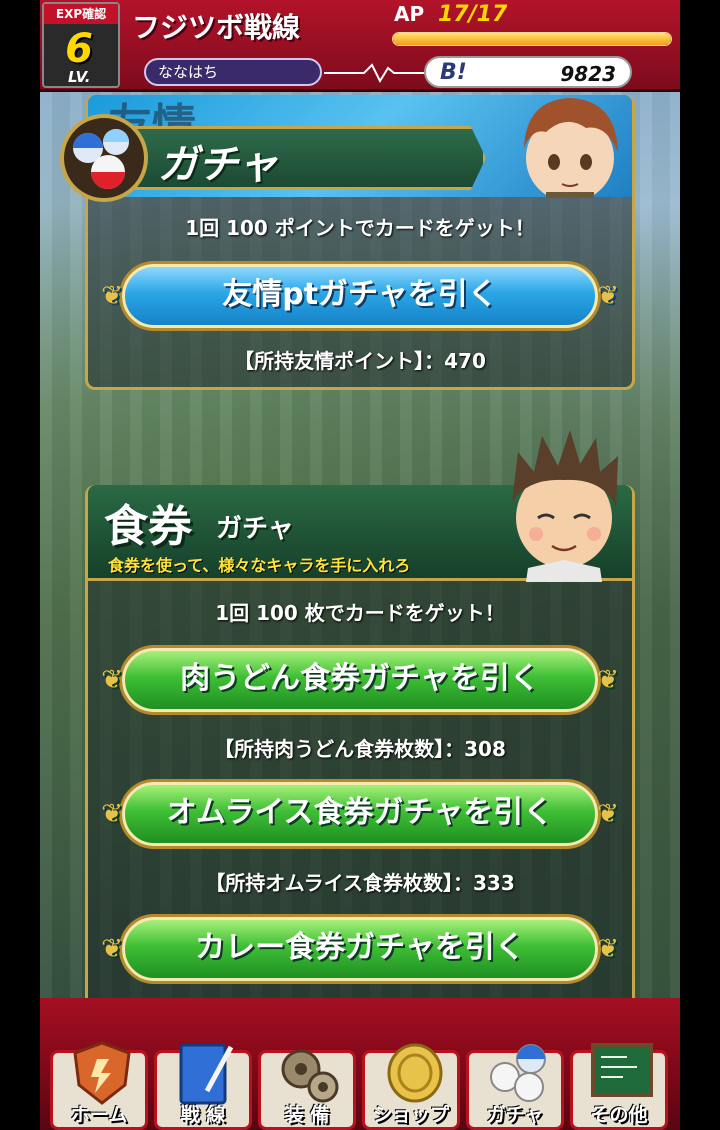 This screenshot has height=1130, width=720. I want to click on nav-other: その他, so click(619, 1086).